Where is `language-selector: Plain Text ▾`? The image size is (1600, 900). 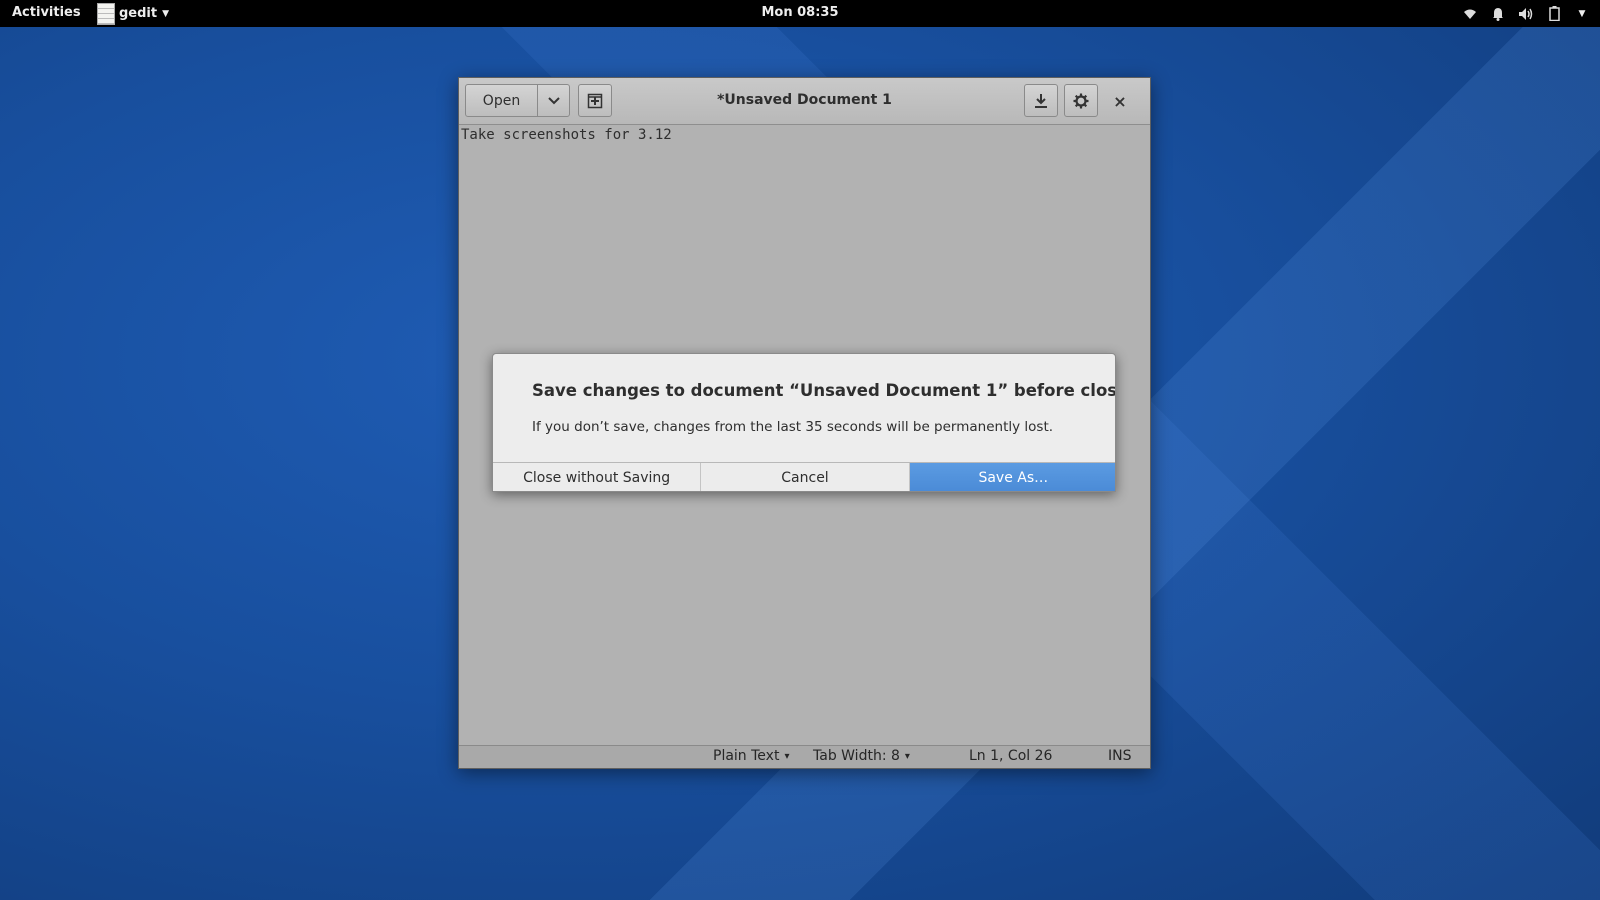
language-selector: Plain Text ▾ is located at coordinates (751, 756).